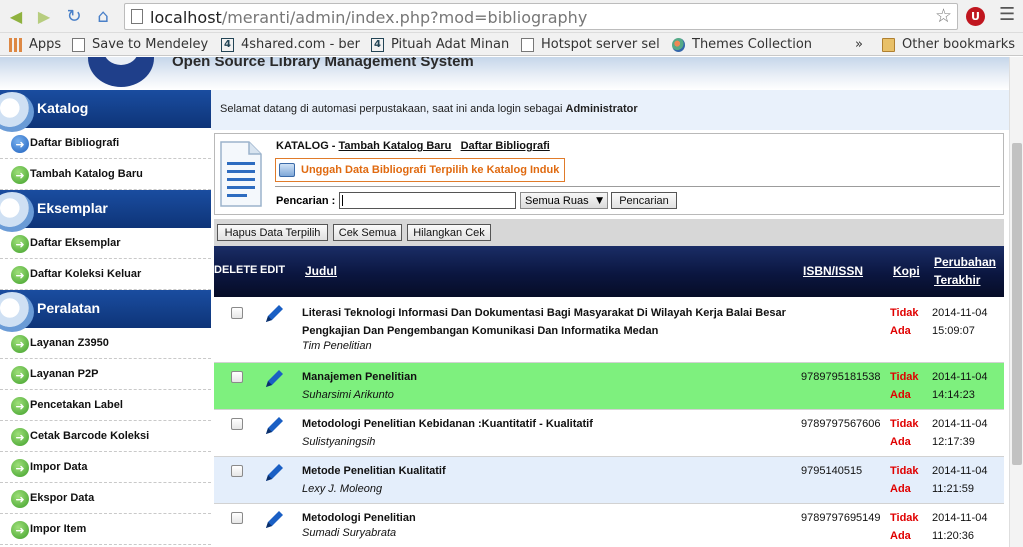 Image resolution: width=1023 pixels, height=547 pixels. I want to click on document-icon, so click(241, 174).